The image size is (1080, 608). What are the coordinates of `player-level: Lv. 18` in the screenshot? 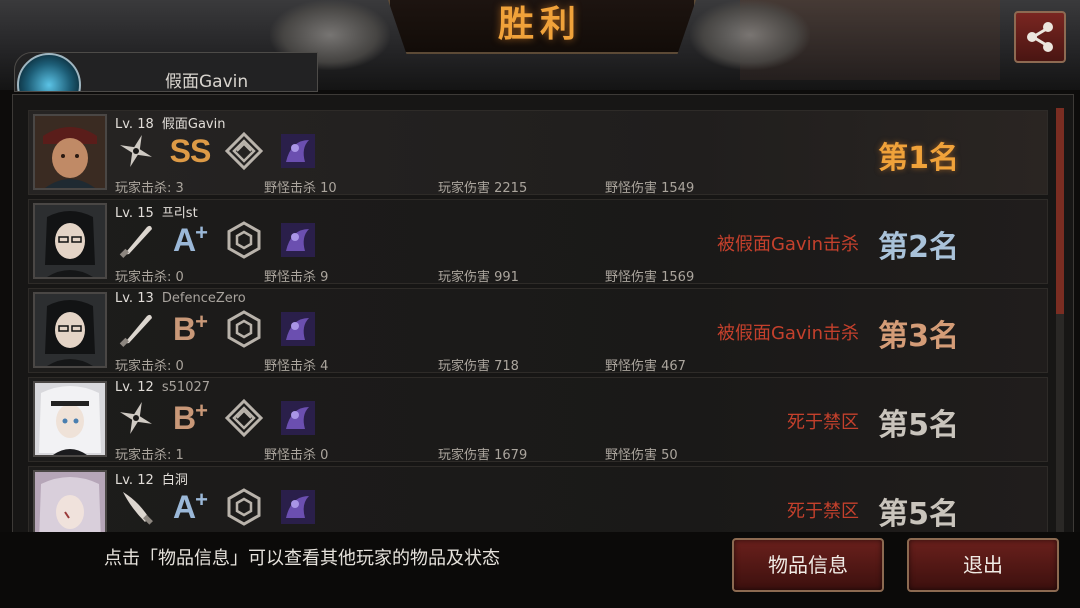 It's located at (134, 124).